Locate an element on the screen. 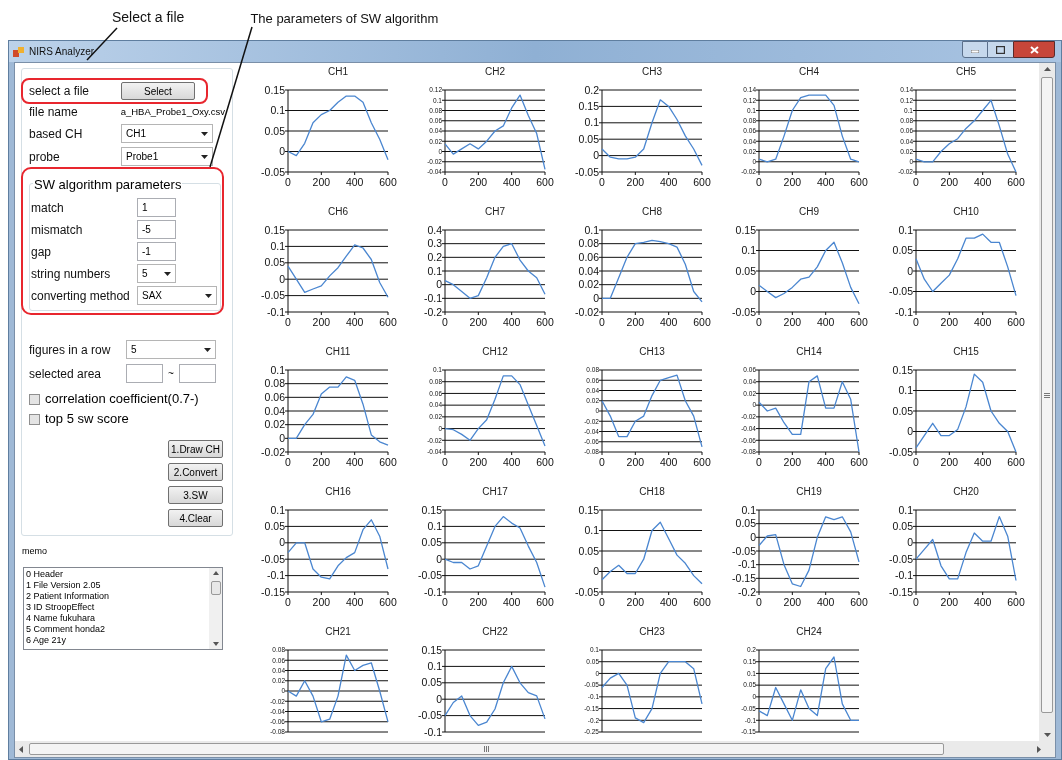 Image resolution: width=1062 pixels, height=760 pixels. chart-title: CH21 is located at coordinates (338, 632).